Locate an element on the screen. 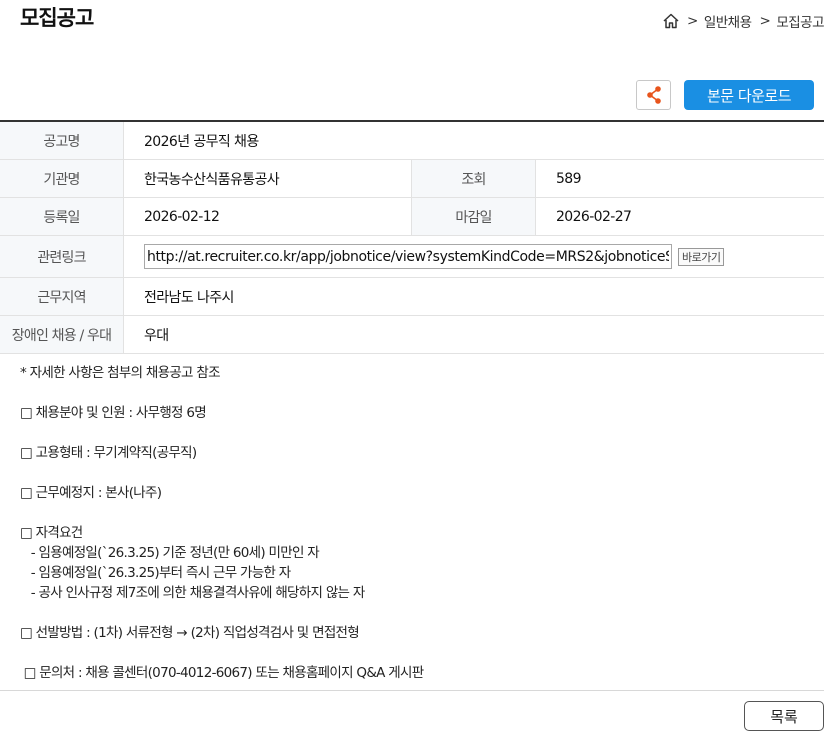  body-line: □ 근무예정지 : 본사(나주) is located at coordinates (91, 493).